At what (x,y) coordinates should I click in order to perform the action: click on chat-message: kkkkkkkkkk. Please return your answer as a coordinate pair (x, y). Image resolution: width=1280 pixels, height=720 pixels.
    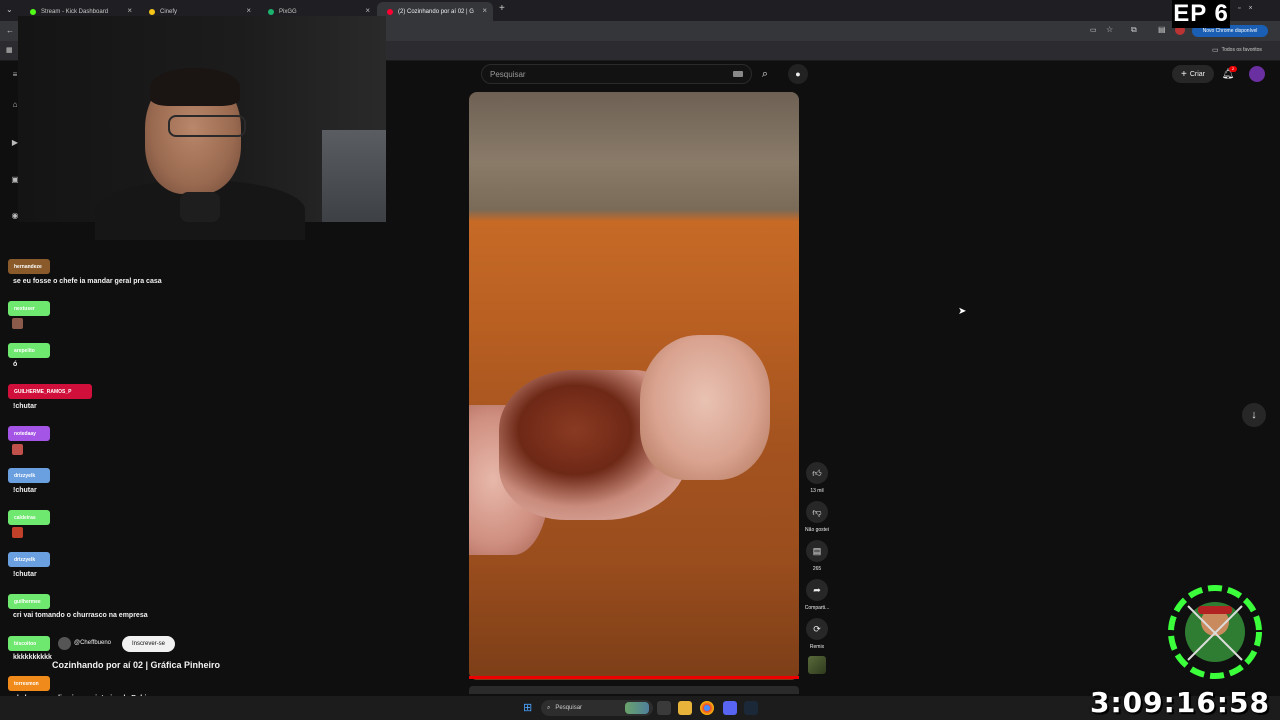
    Looking at the image, I should click on (32, 657).